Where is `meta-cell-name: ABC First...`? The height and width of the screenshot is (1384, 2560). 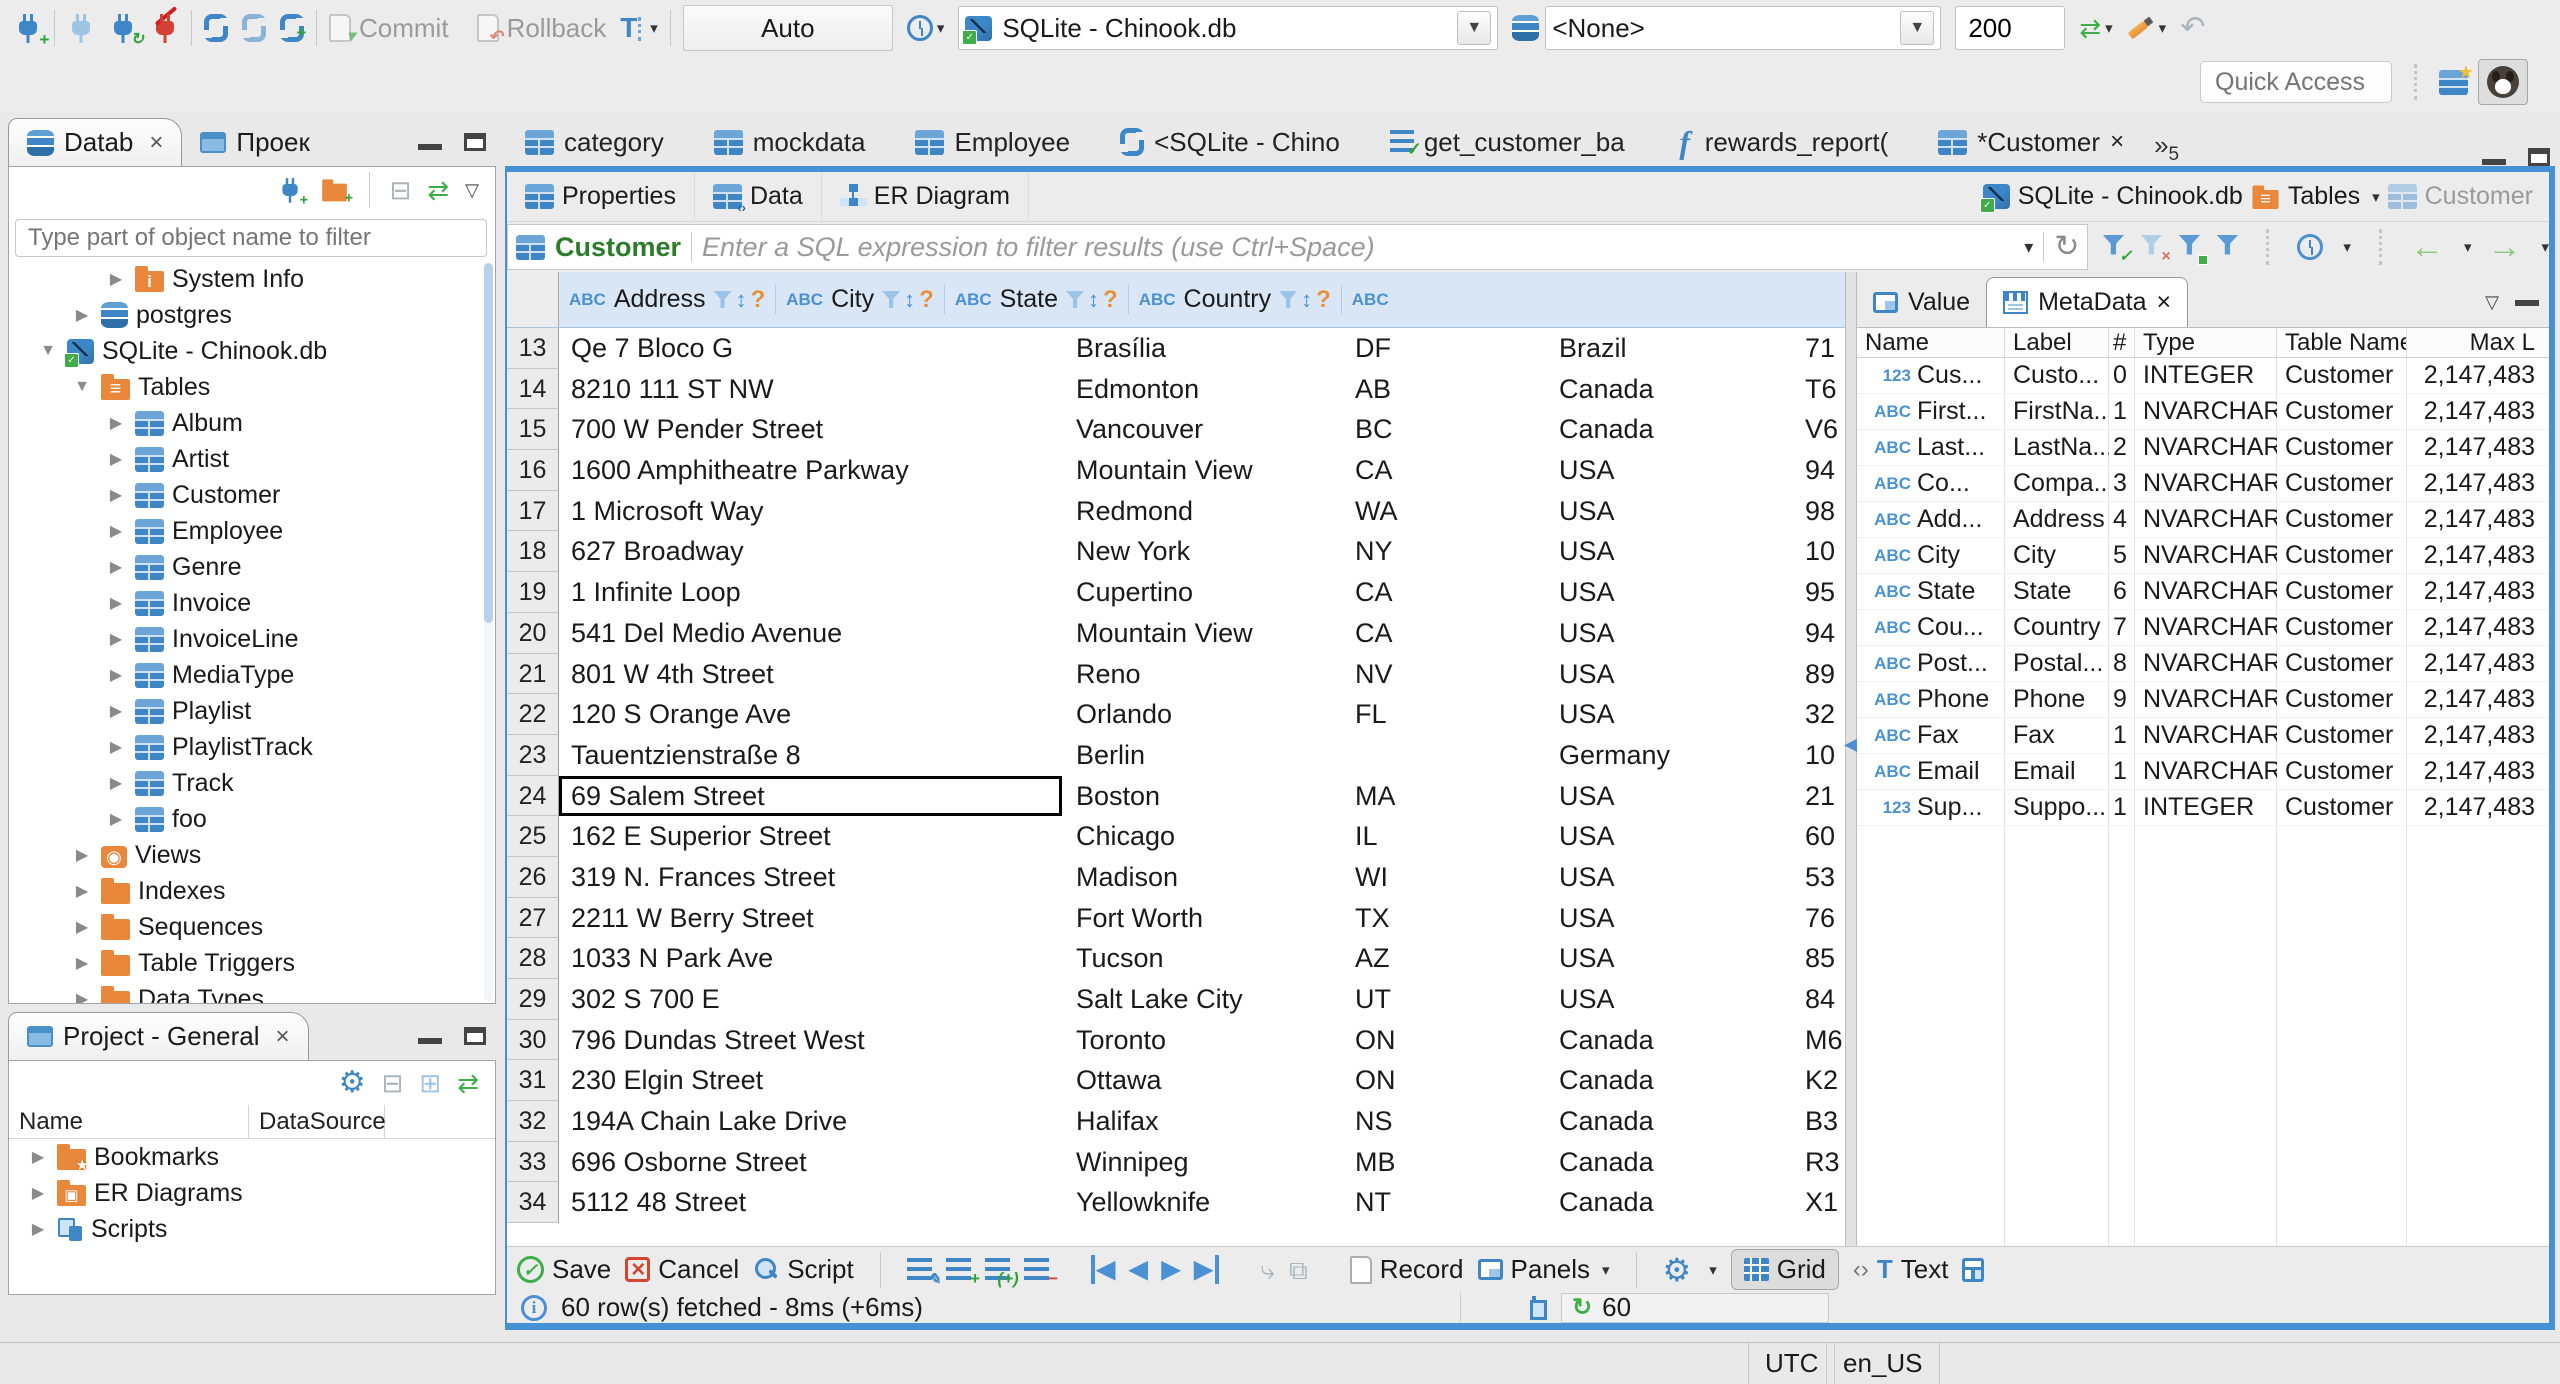 meta-cell-name: ABC First... is located at coordinates (1931, 411).